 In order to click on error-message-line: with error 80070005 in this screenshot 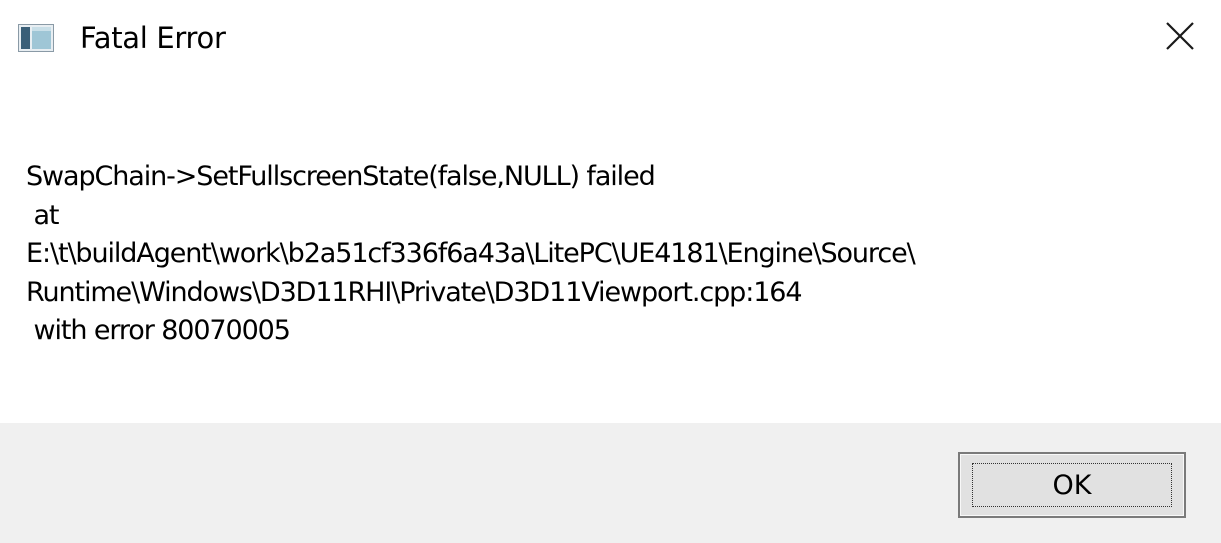, I will do `click(158, 330)`.